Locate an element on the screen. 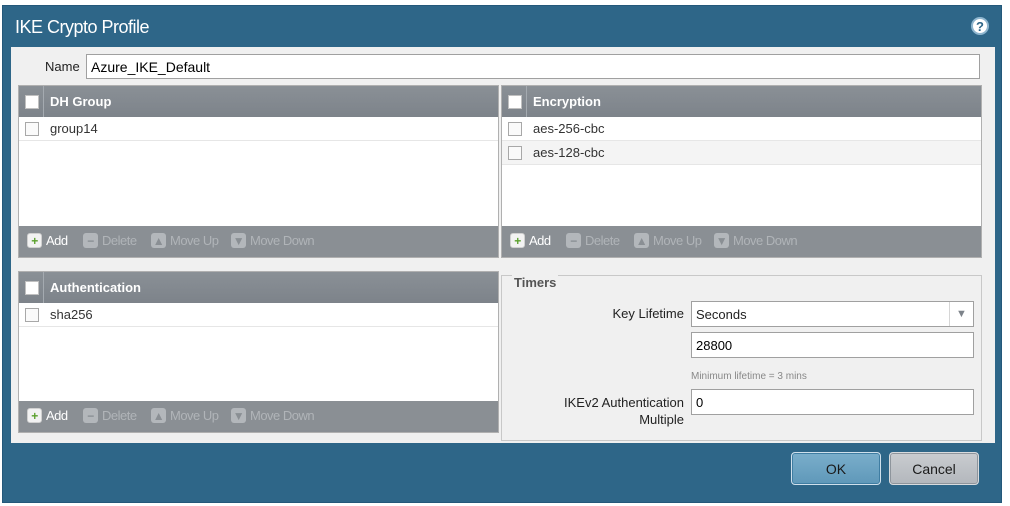 The height and width of the screenshot is (506, 1010). dialog-title: IKE Crypto Profile is located at coordinates (82, 27).